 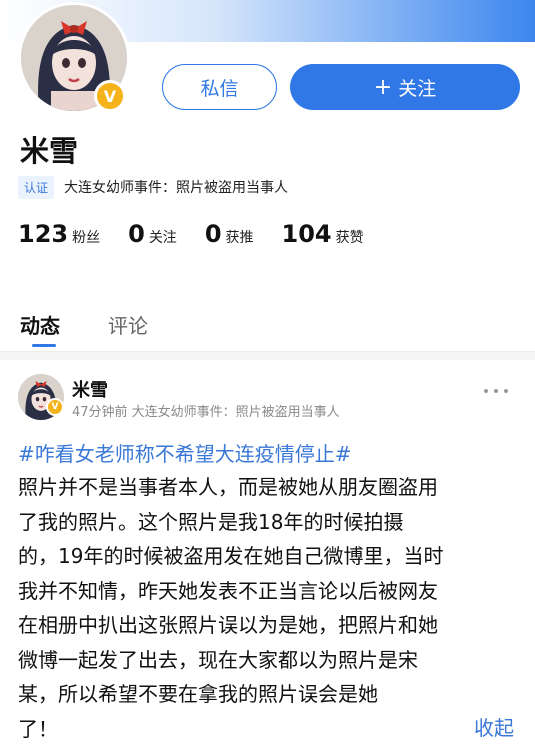 What do you see at coordinates (128, 324) in the screenshot?
I see `tab-comments: 评论` at bounding box center [128, 324].